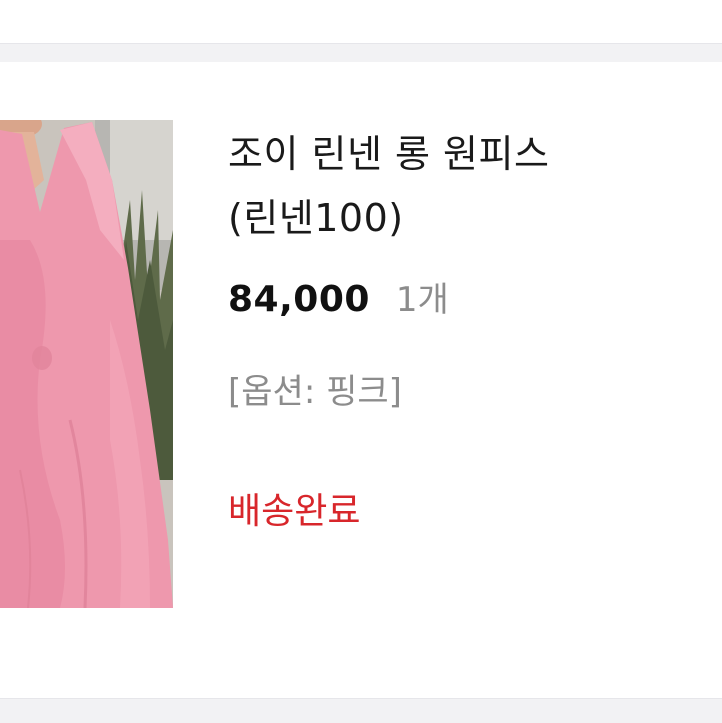 This screenshot has height=723, width=722. I want to click on product-price: 84,000, so click(299, 299).